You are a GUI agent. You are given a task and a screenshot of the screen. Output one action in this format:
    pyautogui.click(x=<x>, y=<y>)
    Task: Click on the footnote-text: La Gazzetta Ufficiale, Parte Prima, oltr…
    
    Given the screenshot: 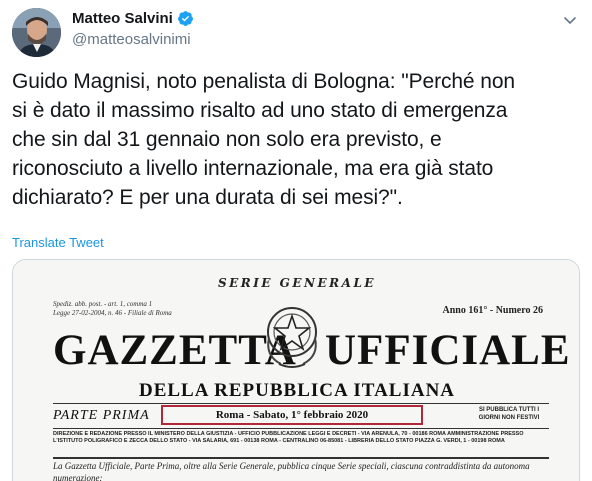 What is the action you would take?
    pyautogui.click(x=291, y=471)
    